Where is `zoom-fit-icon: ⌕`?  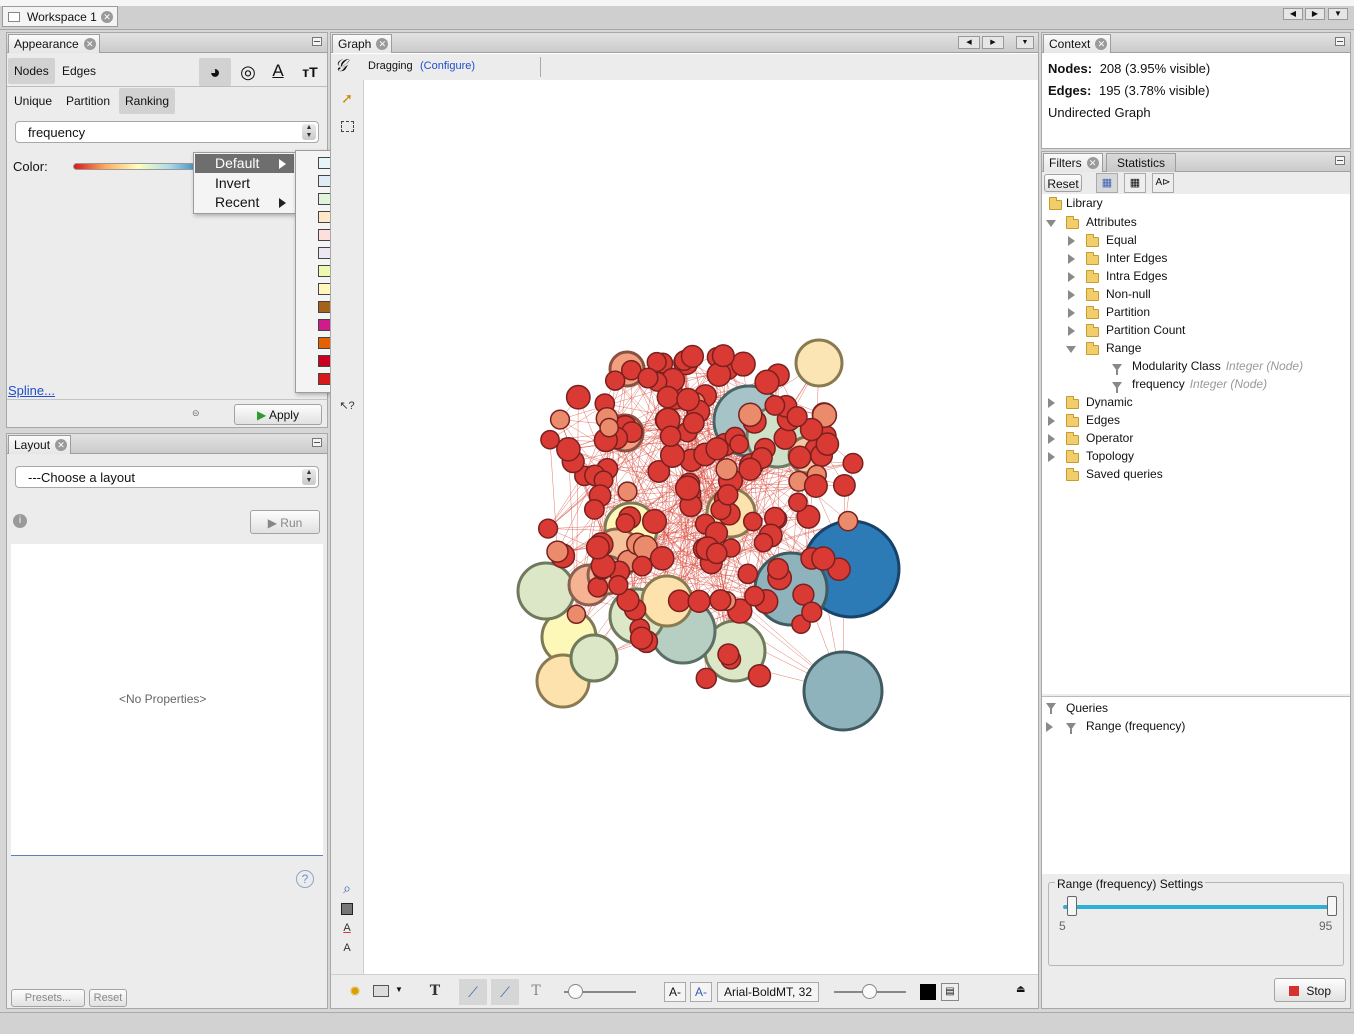
zoom-fit-icon: ⌕ is located at coordinates (347, 888).